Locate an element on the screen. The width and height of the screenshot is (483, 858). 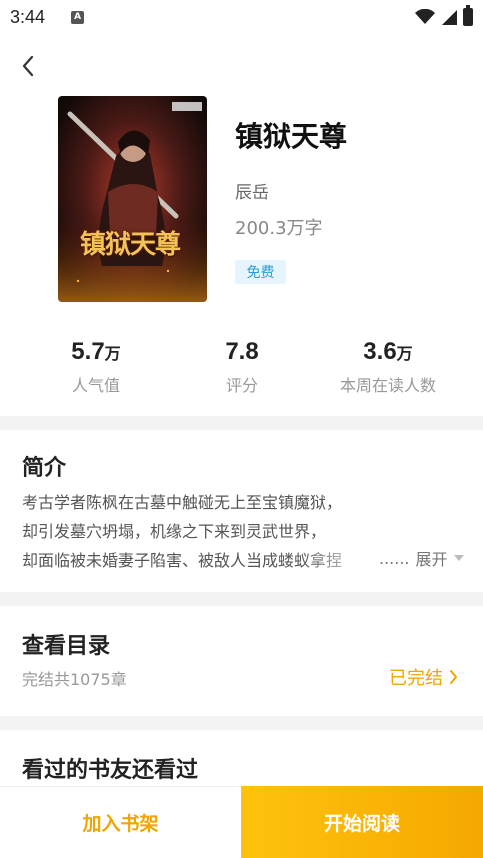
intro-line: 却引发墓穴坍塌，机缘之下来到灵武世界， is located at coordinates (174, 531).